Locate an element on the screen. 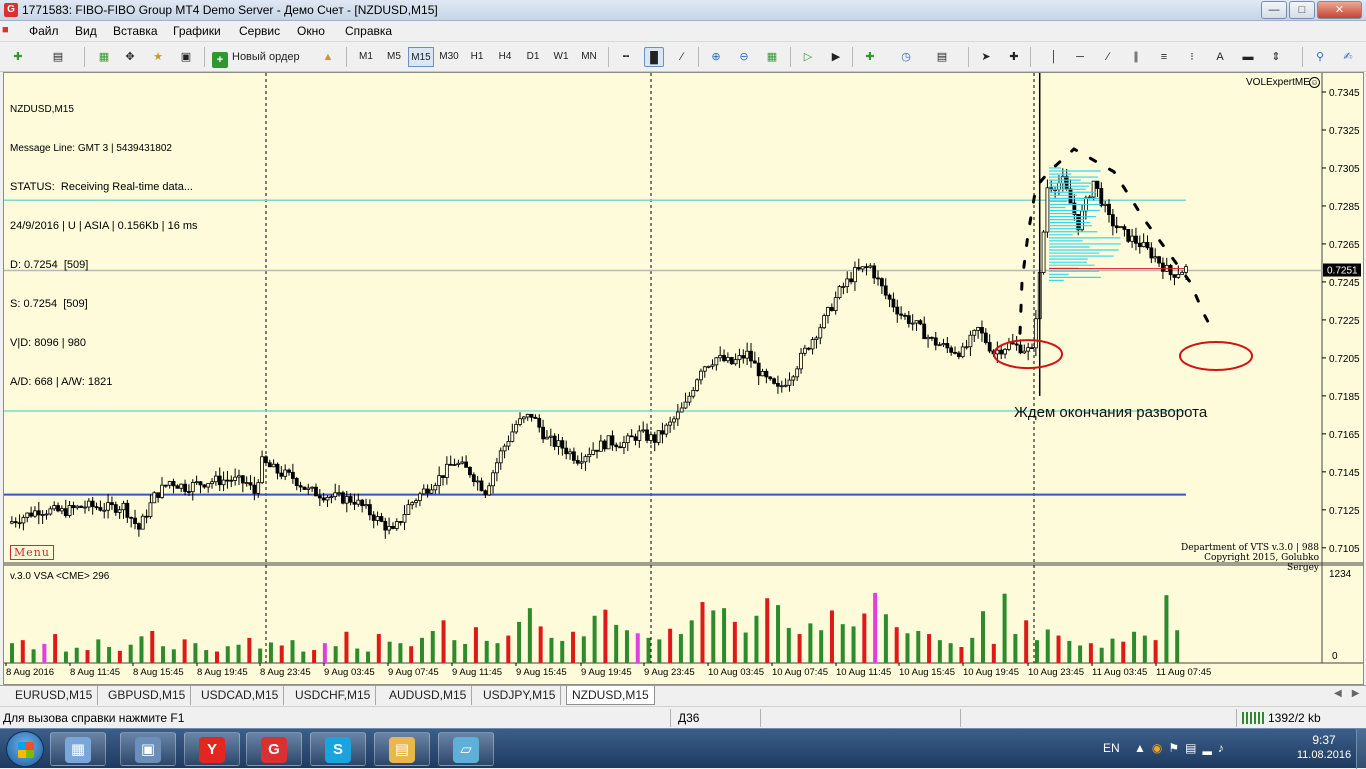  chart-shift-icon: ▶ is located at coordinates (836, 57).